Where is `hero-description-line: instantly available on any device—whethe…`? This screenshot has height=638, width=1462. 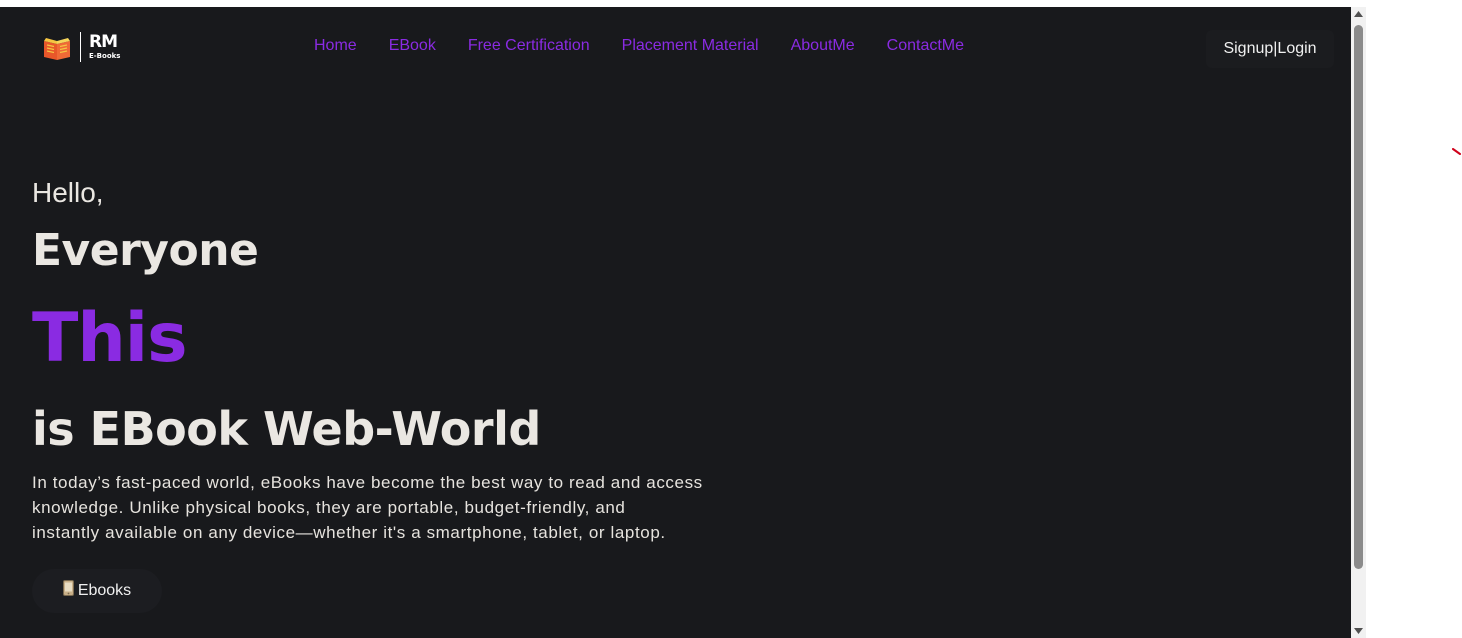 hero-description-line: instantly available on any device—whethe… is located at coordinates (349, 532).